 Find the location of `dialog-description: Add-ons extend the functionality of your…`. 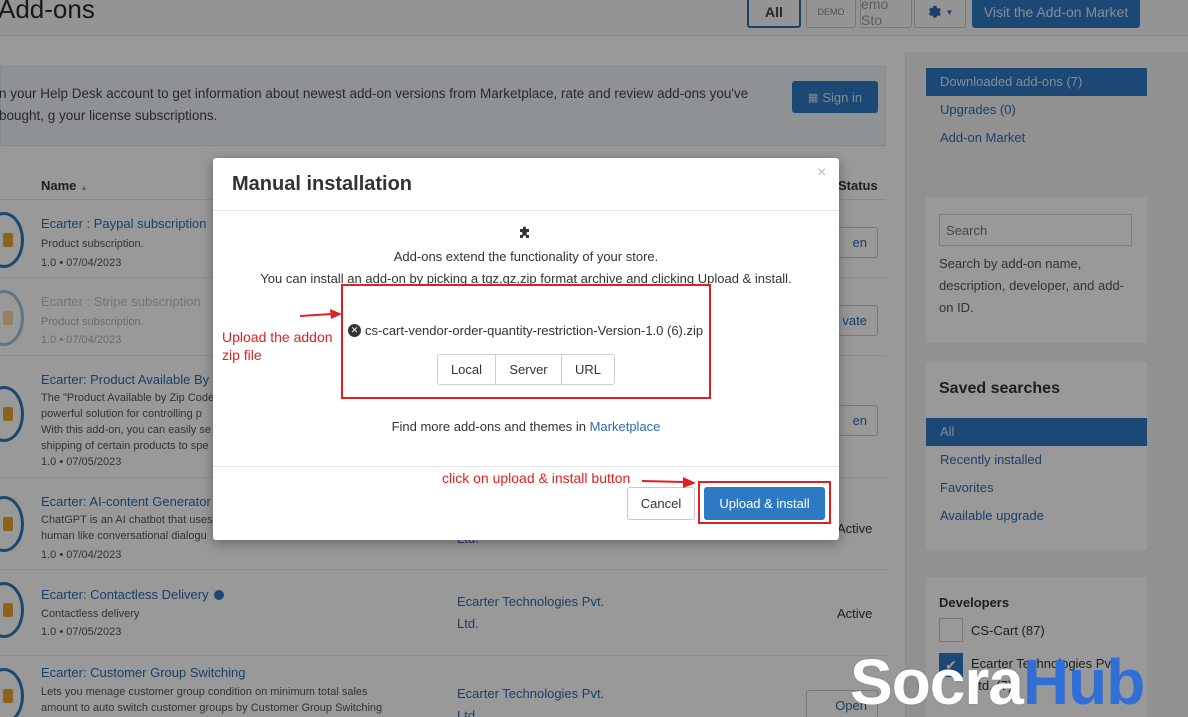

dialog-description: Add-ons extend the functionality of your… is located at coordinates (526, 256).